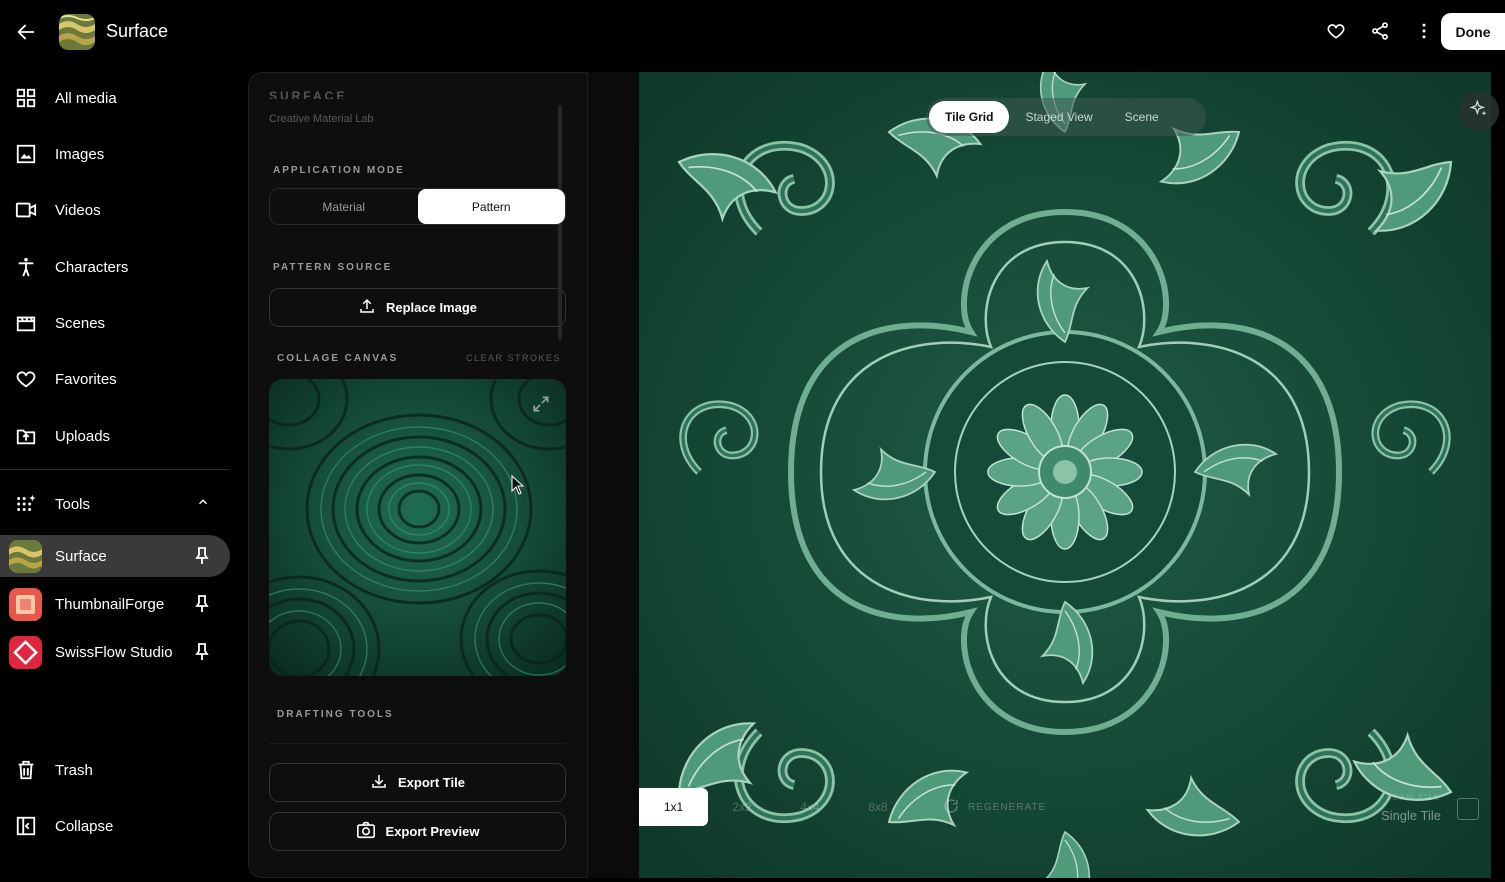  Describe the element at coordinates (1473, 31) in the screenshot. I see `done-button: Done` at that location.